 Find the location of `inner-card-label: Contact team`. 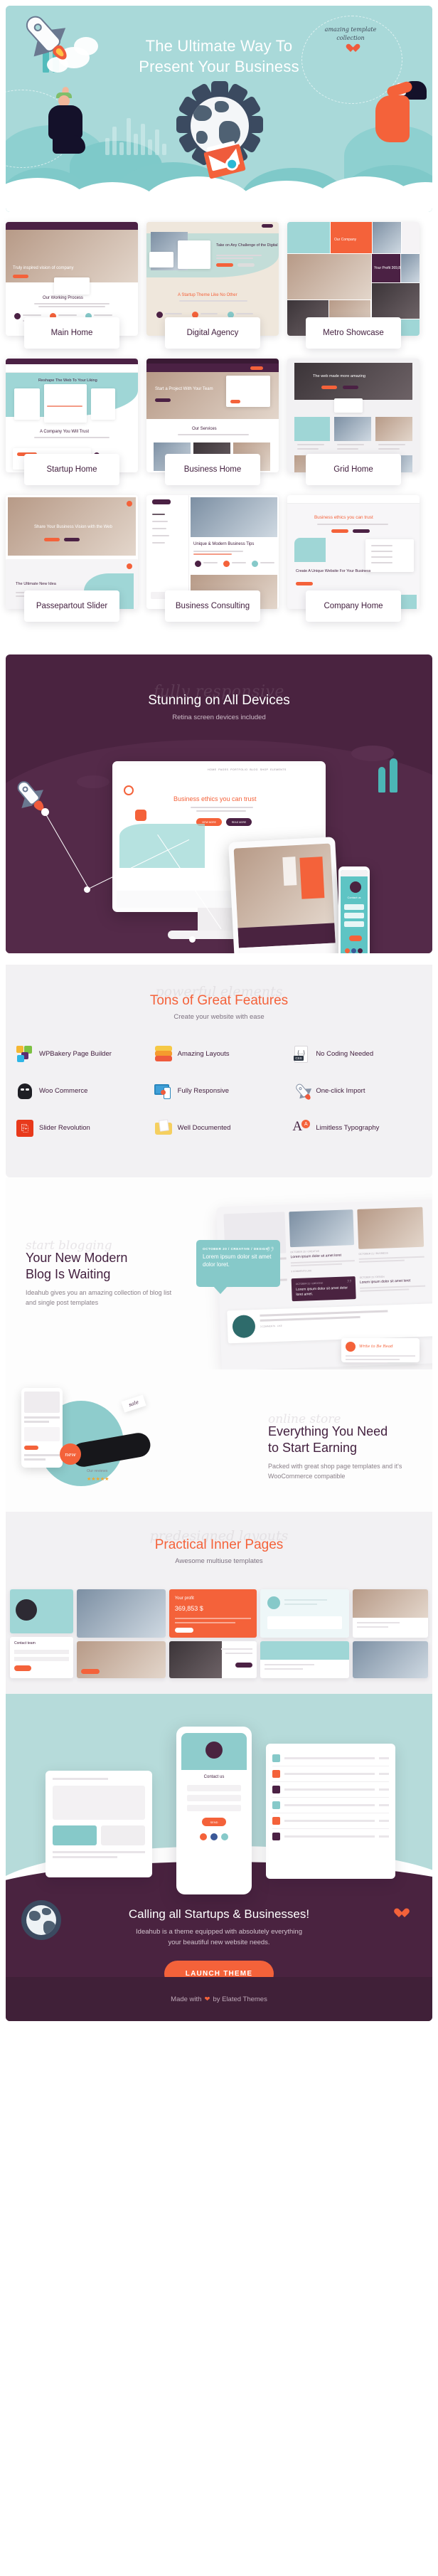

inner-card-label: Contact team is located at coordinates (25, 1643).